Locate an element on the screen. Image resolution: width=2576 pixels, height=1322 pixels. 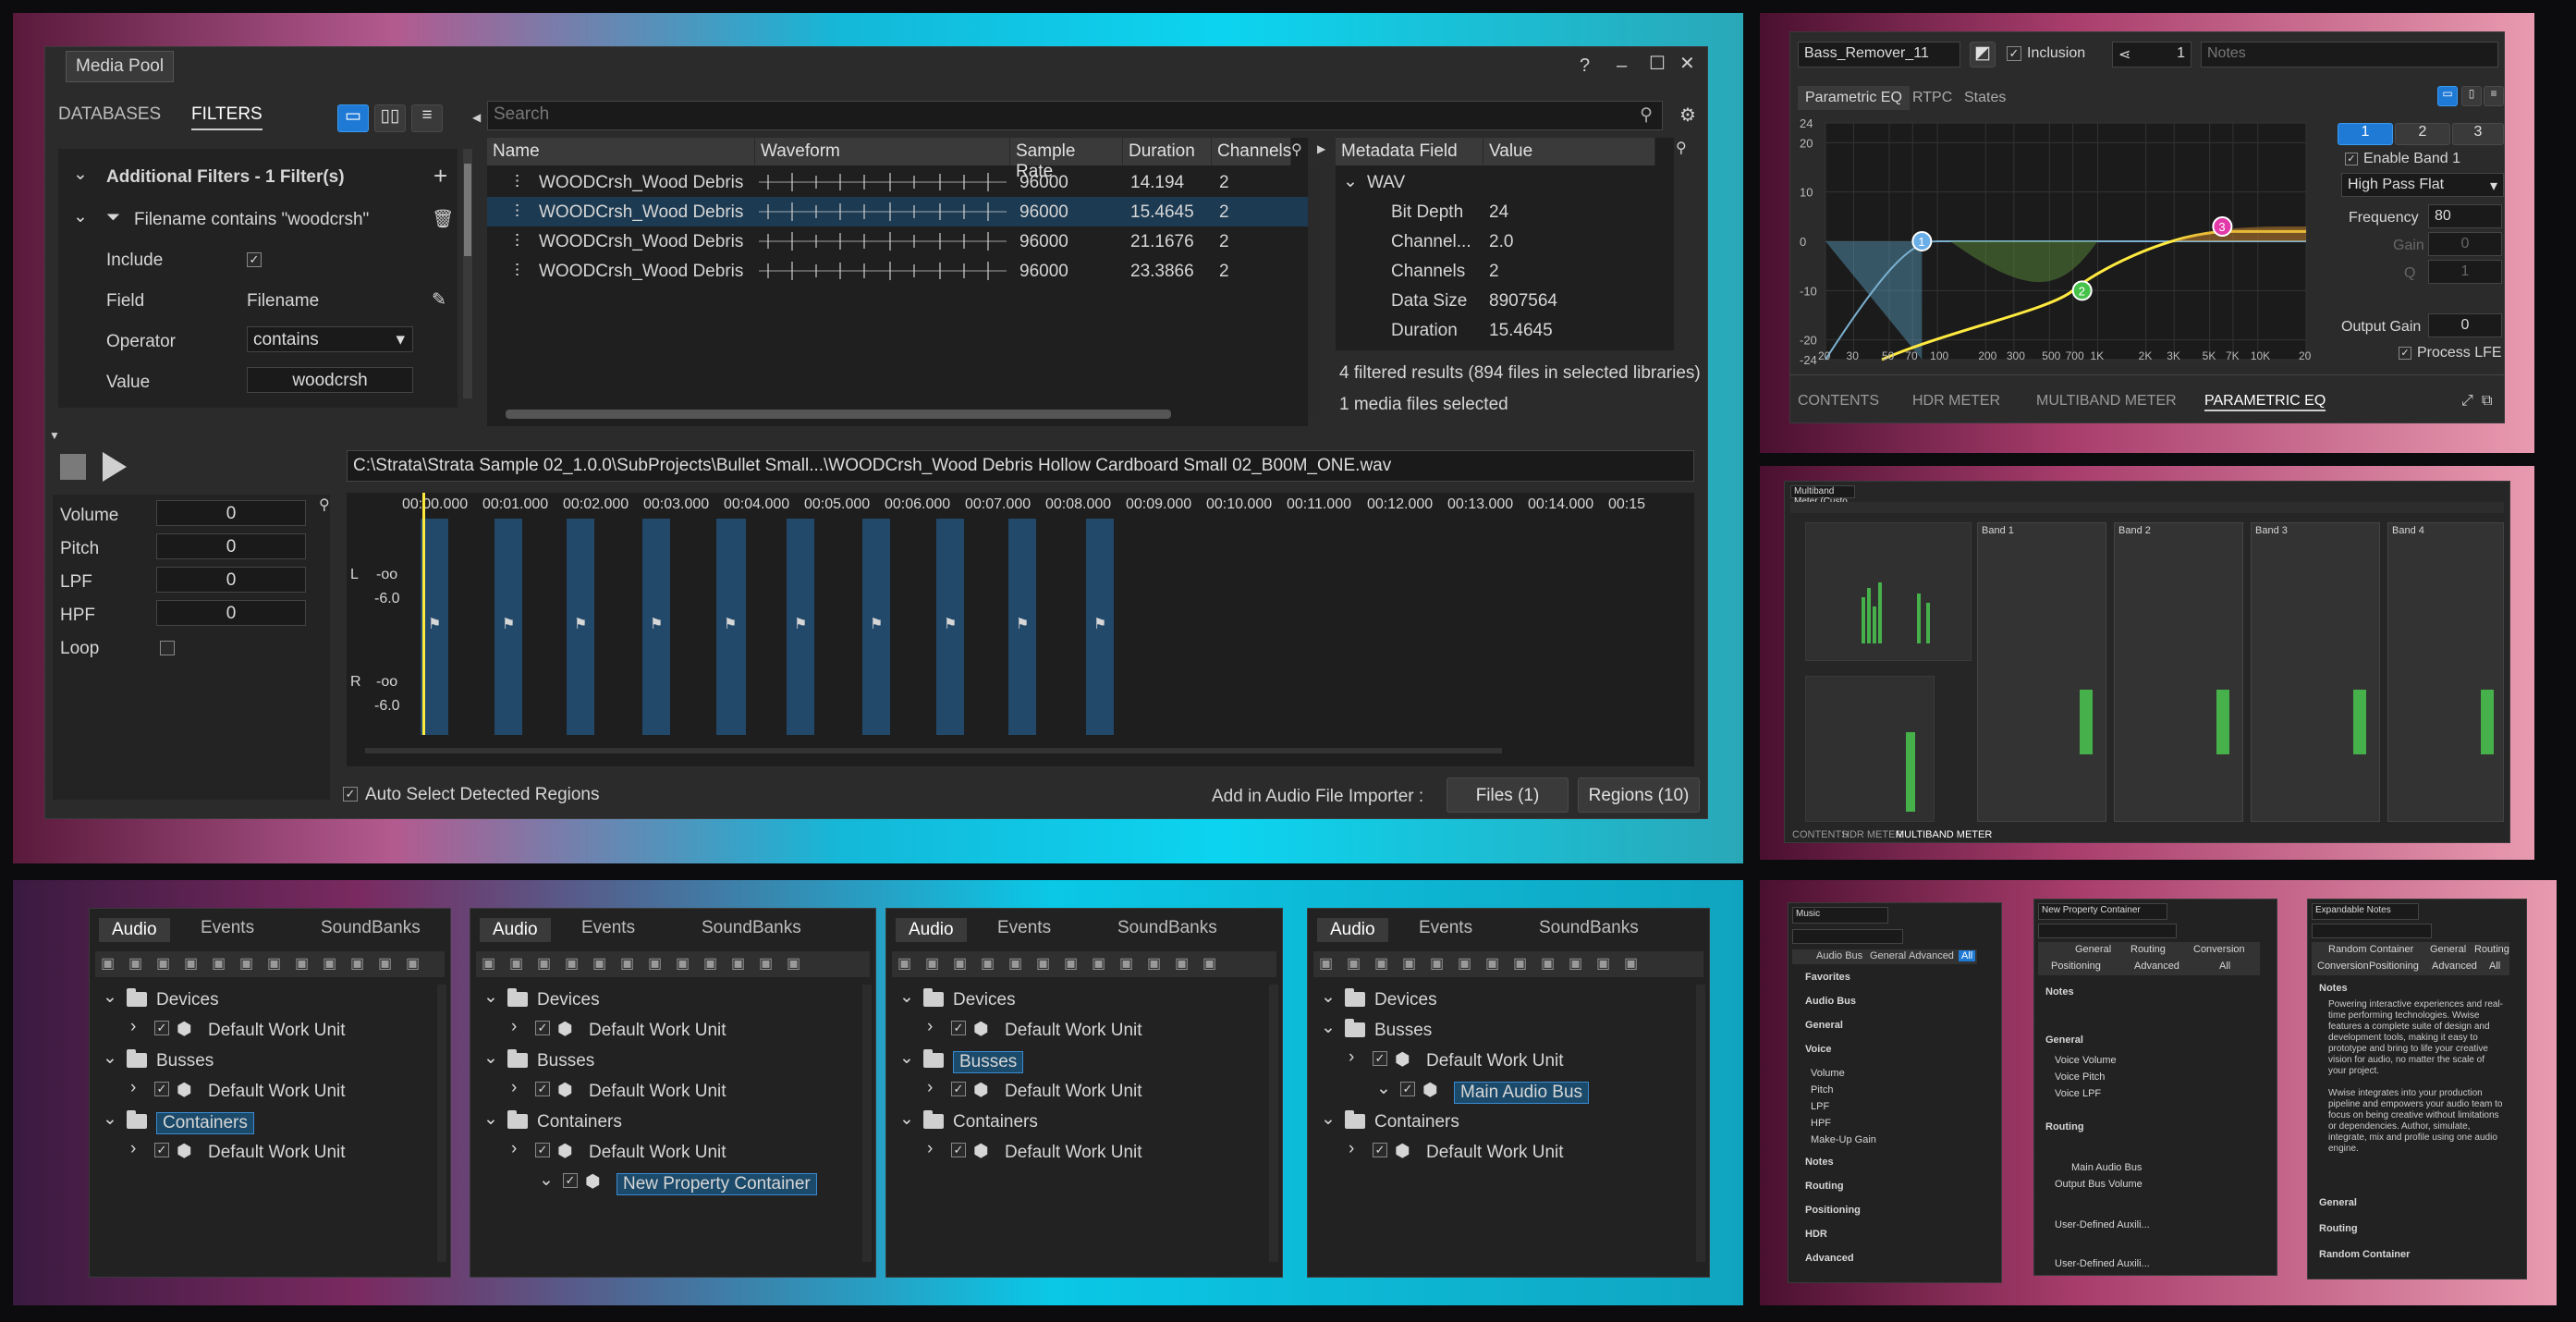
gain-input: 0 is located at coordinates (2465, 244).